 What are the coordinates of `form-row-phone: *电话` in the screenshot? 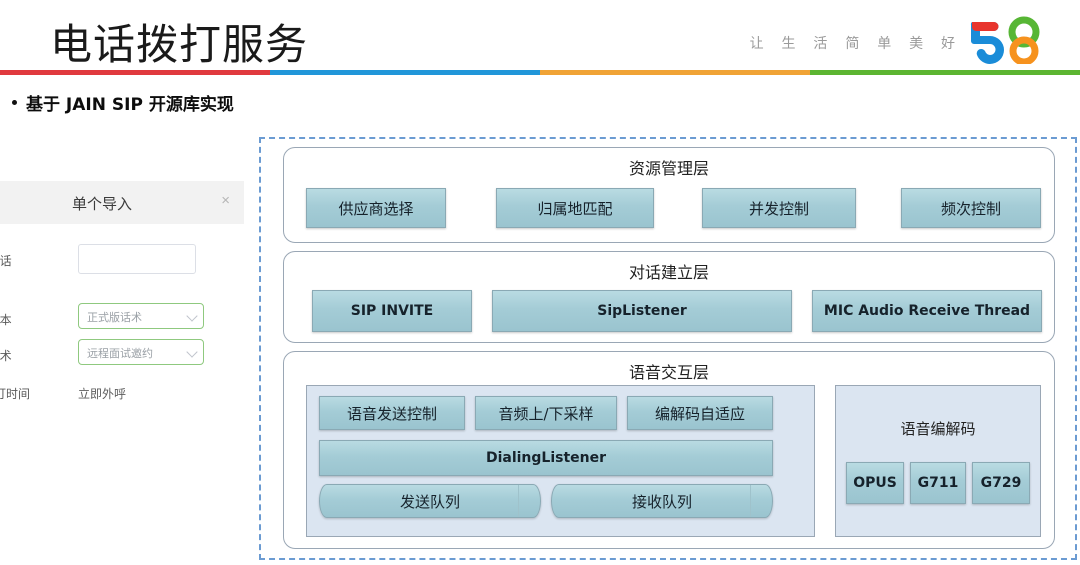 It's located at (122, 261).